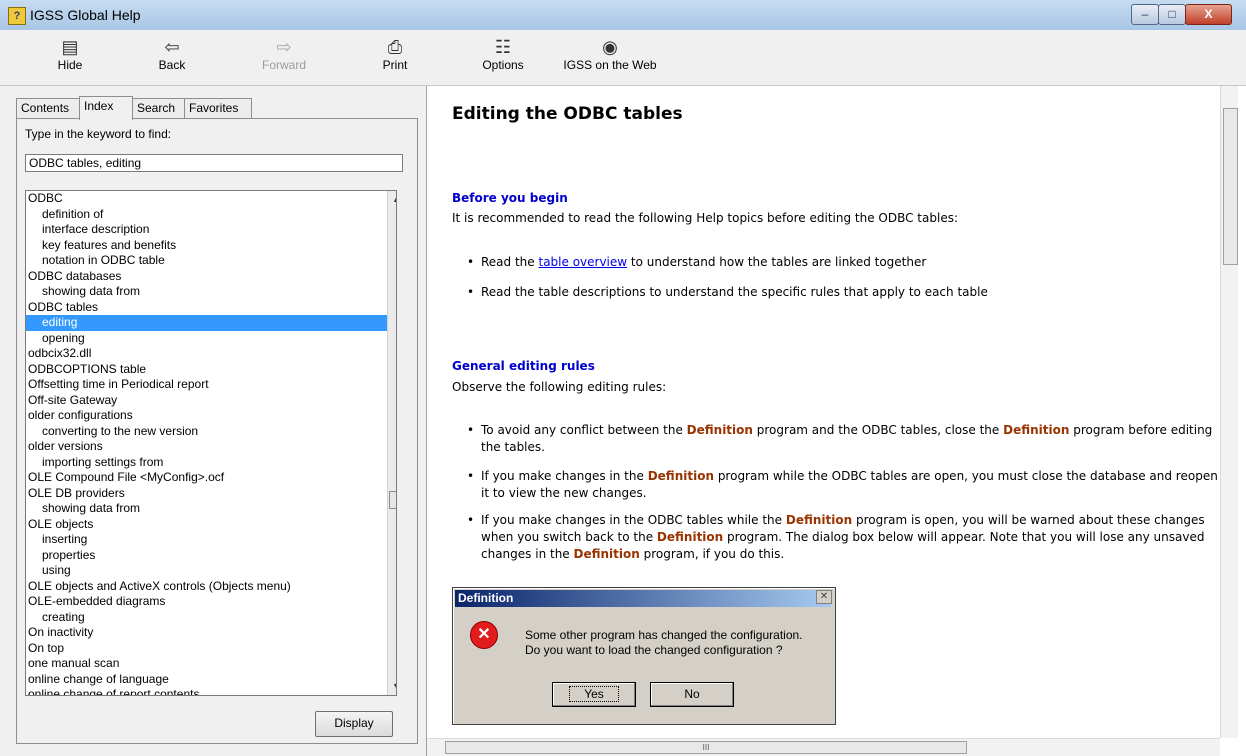 The image size is (1246, 756). I want to click on topic-hscroll-thumb: III, so click(706, 747).